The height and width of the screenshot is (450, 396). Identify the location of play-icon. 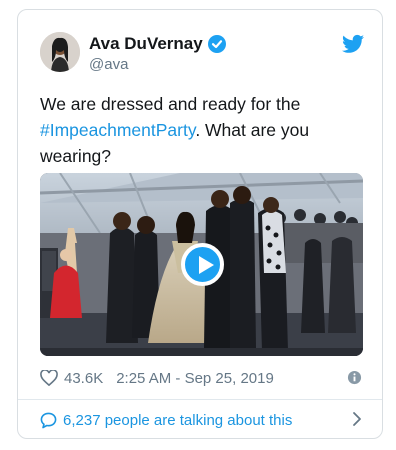
(202, 264).